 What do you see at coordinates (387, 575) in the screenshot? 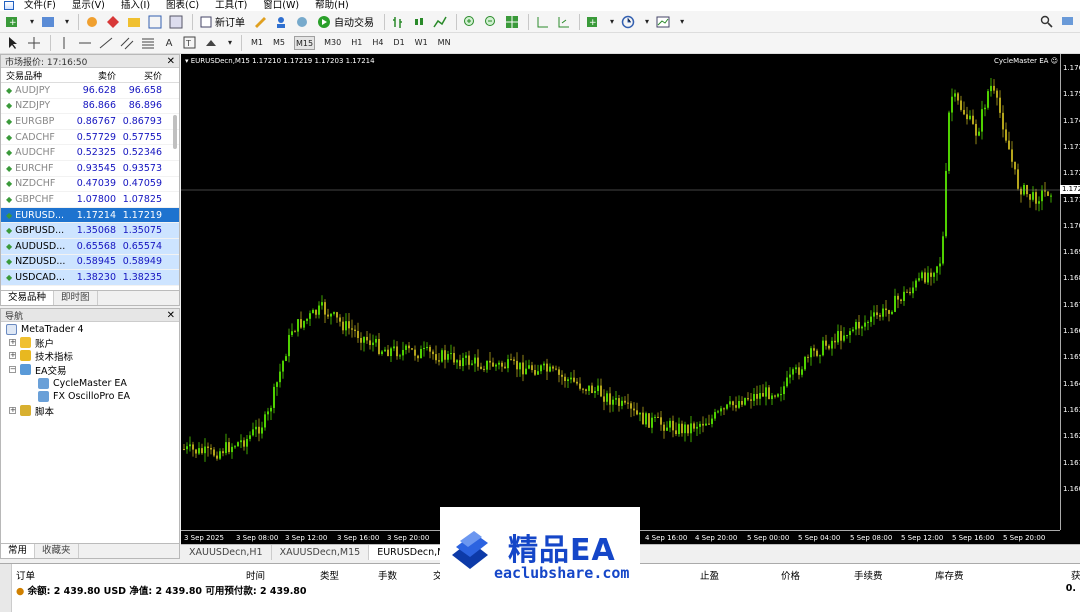
I see `column-lots: 手数` at bounding box center [387, 575].